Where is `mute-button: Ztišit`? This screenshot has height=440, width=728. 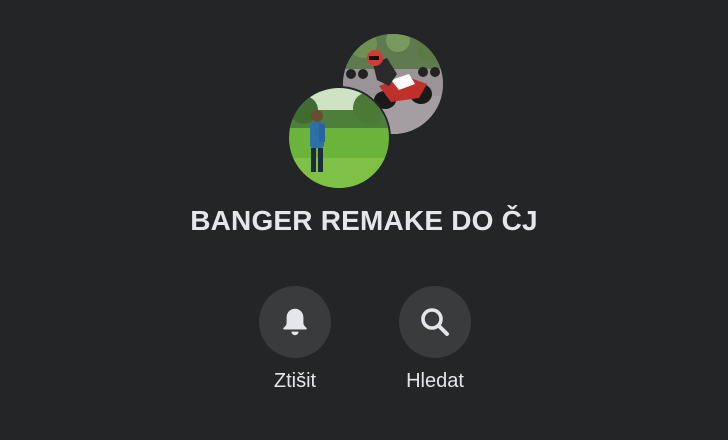 mute-button: Ztišit is located at coordinates (295, 339).